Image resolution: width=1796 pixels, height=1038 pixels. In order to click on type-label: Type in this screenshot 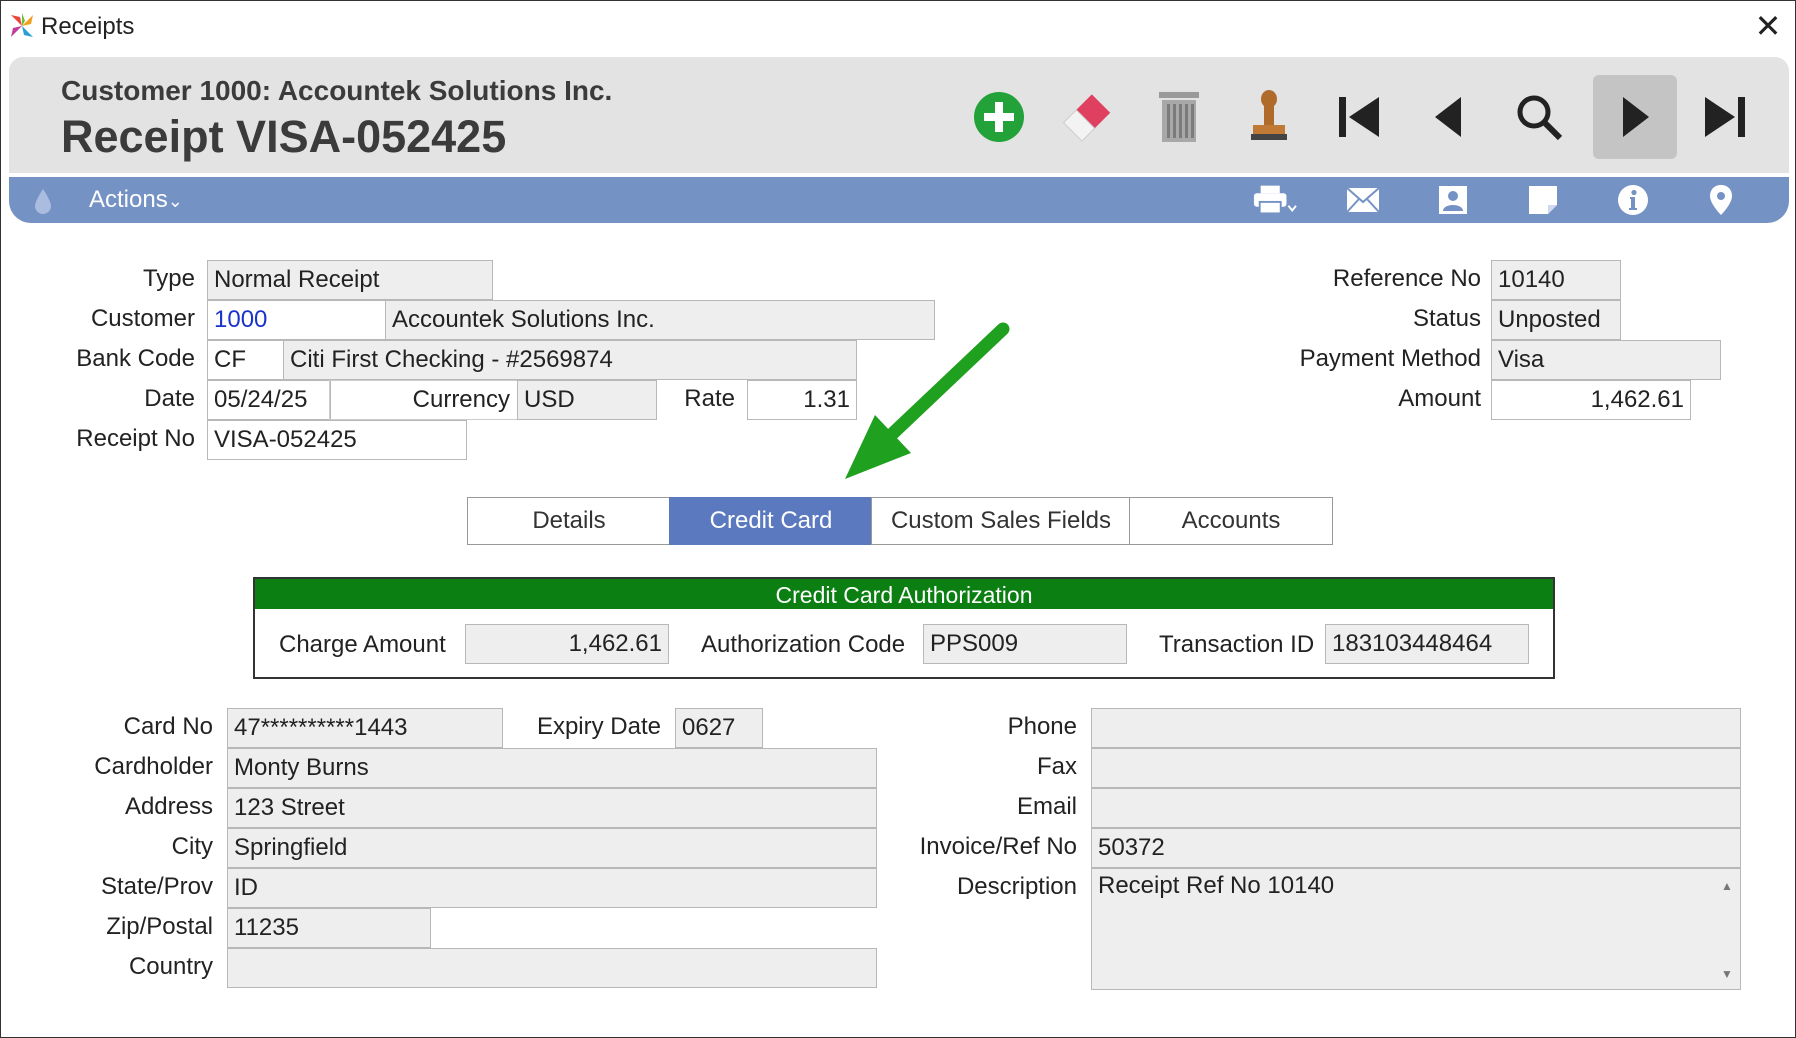, I will do `click(168, 278)`.